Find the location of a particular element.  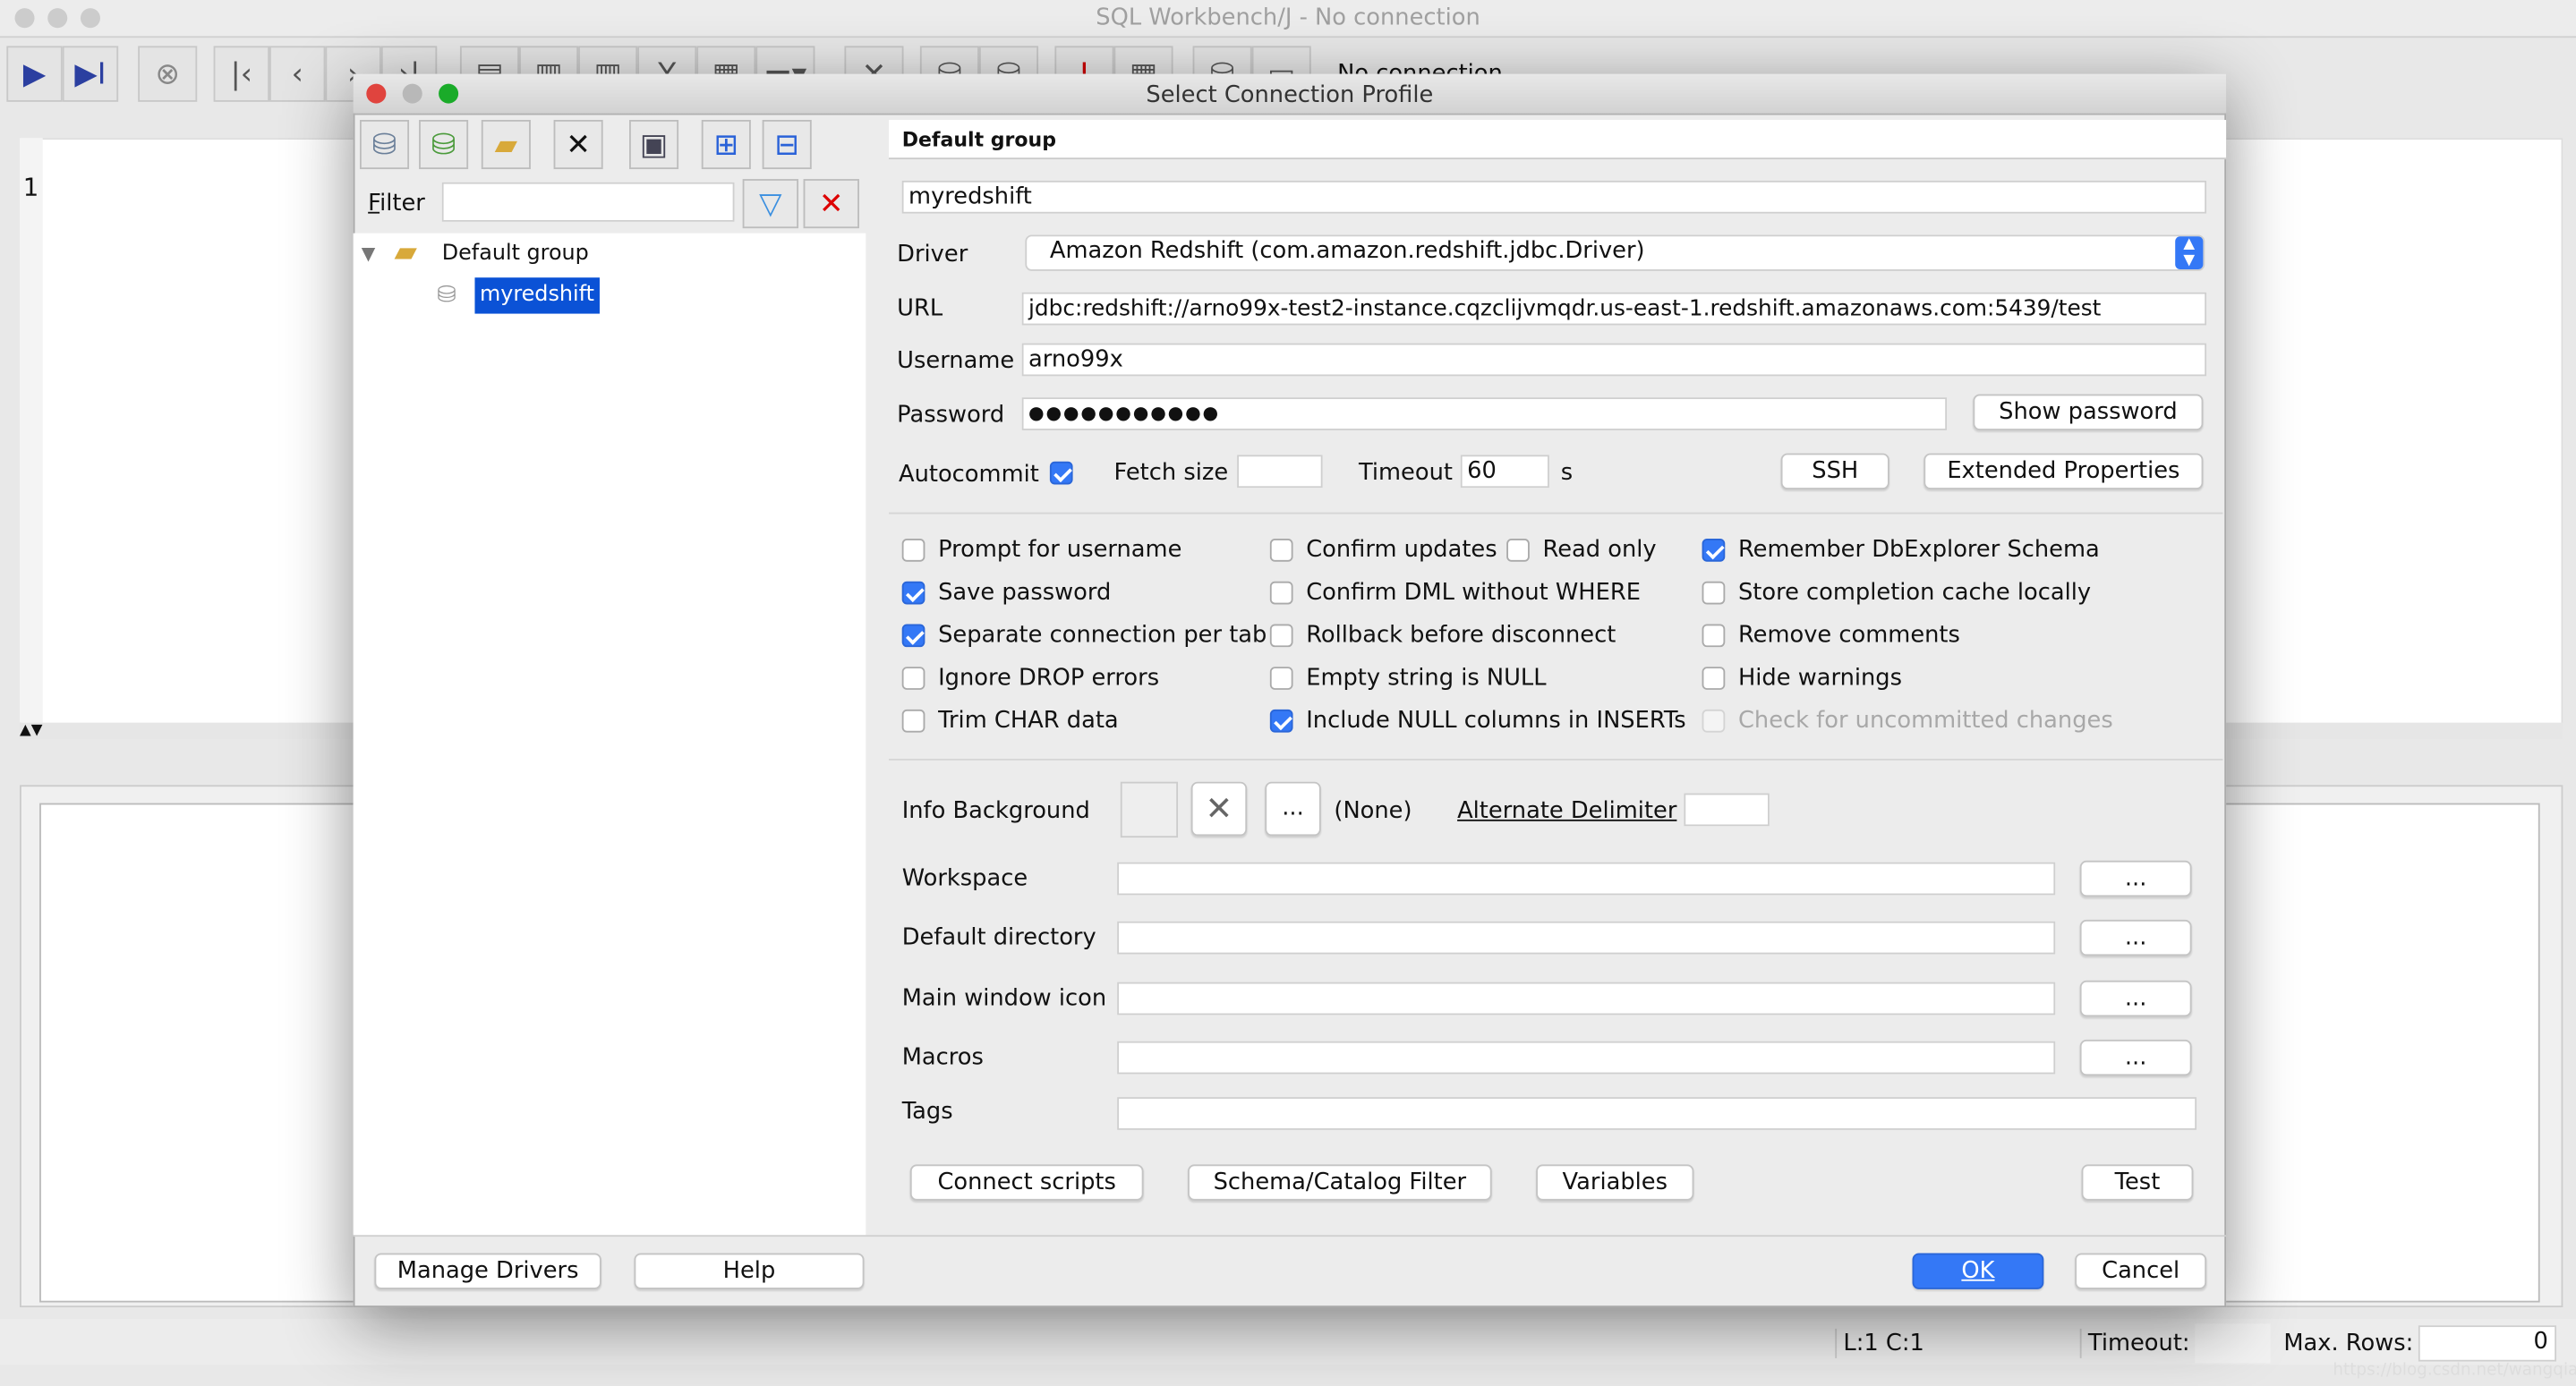

timeout-input: 60 is located at coordinates (1504, 472).